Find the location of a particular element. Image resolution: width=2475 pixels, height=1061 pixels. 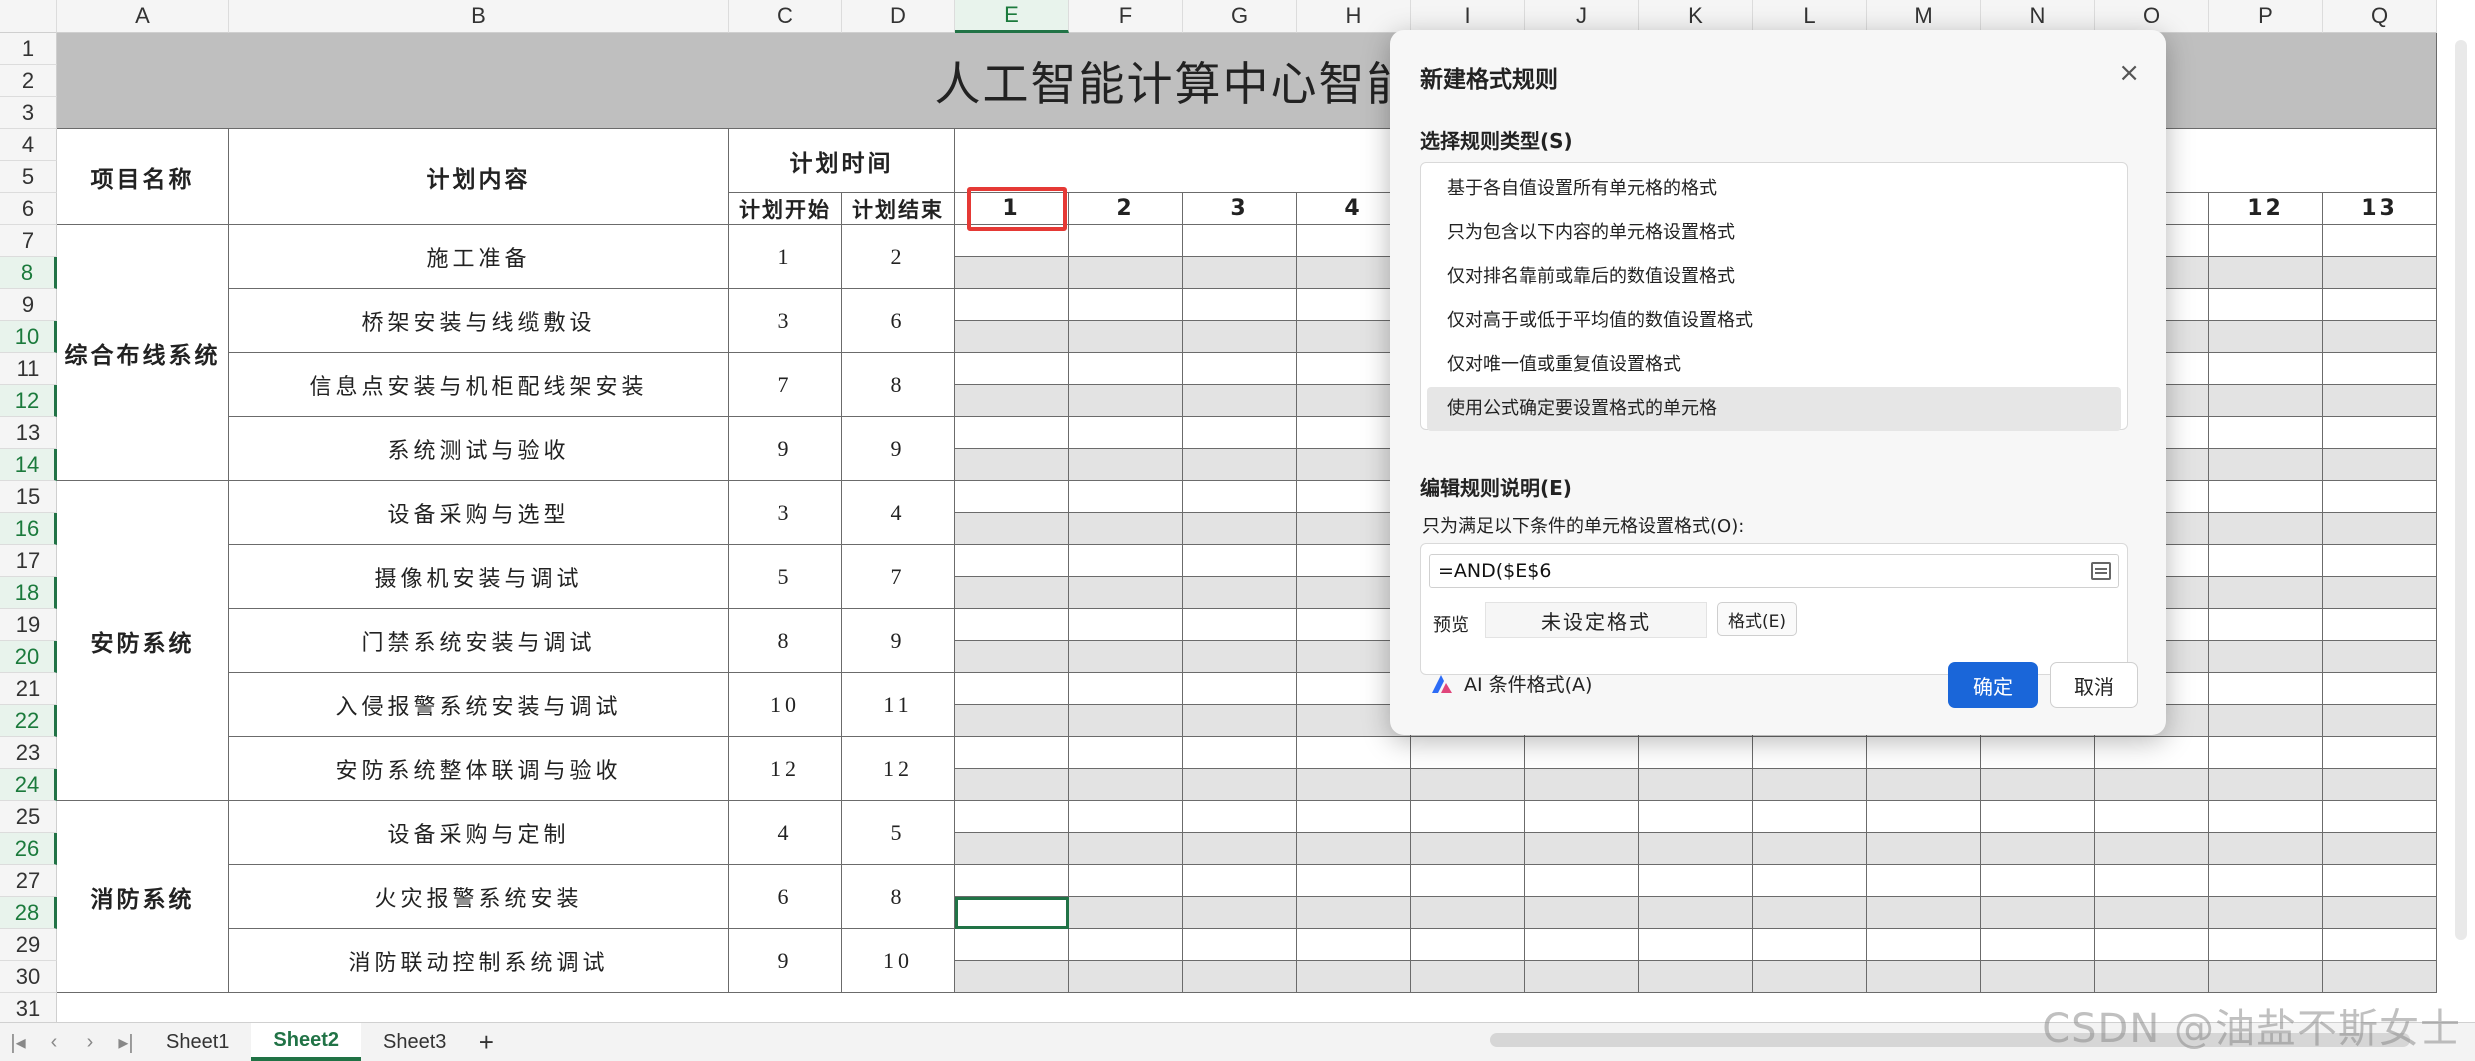

row-header-1: 1 is located at coordinates (28, 49).